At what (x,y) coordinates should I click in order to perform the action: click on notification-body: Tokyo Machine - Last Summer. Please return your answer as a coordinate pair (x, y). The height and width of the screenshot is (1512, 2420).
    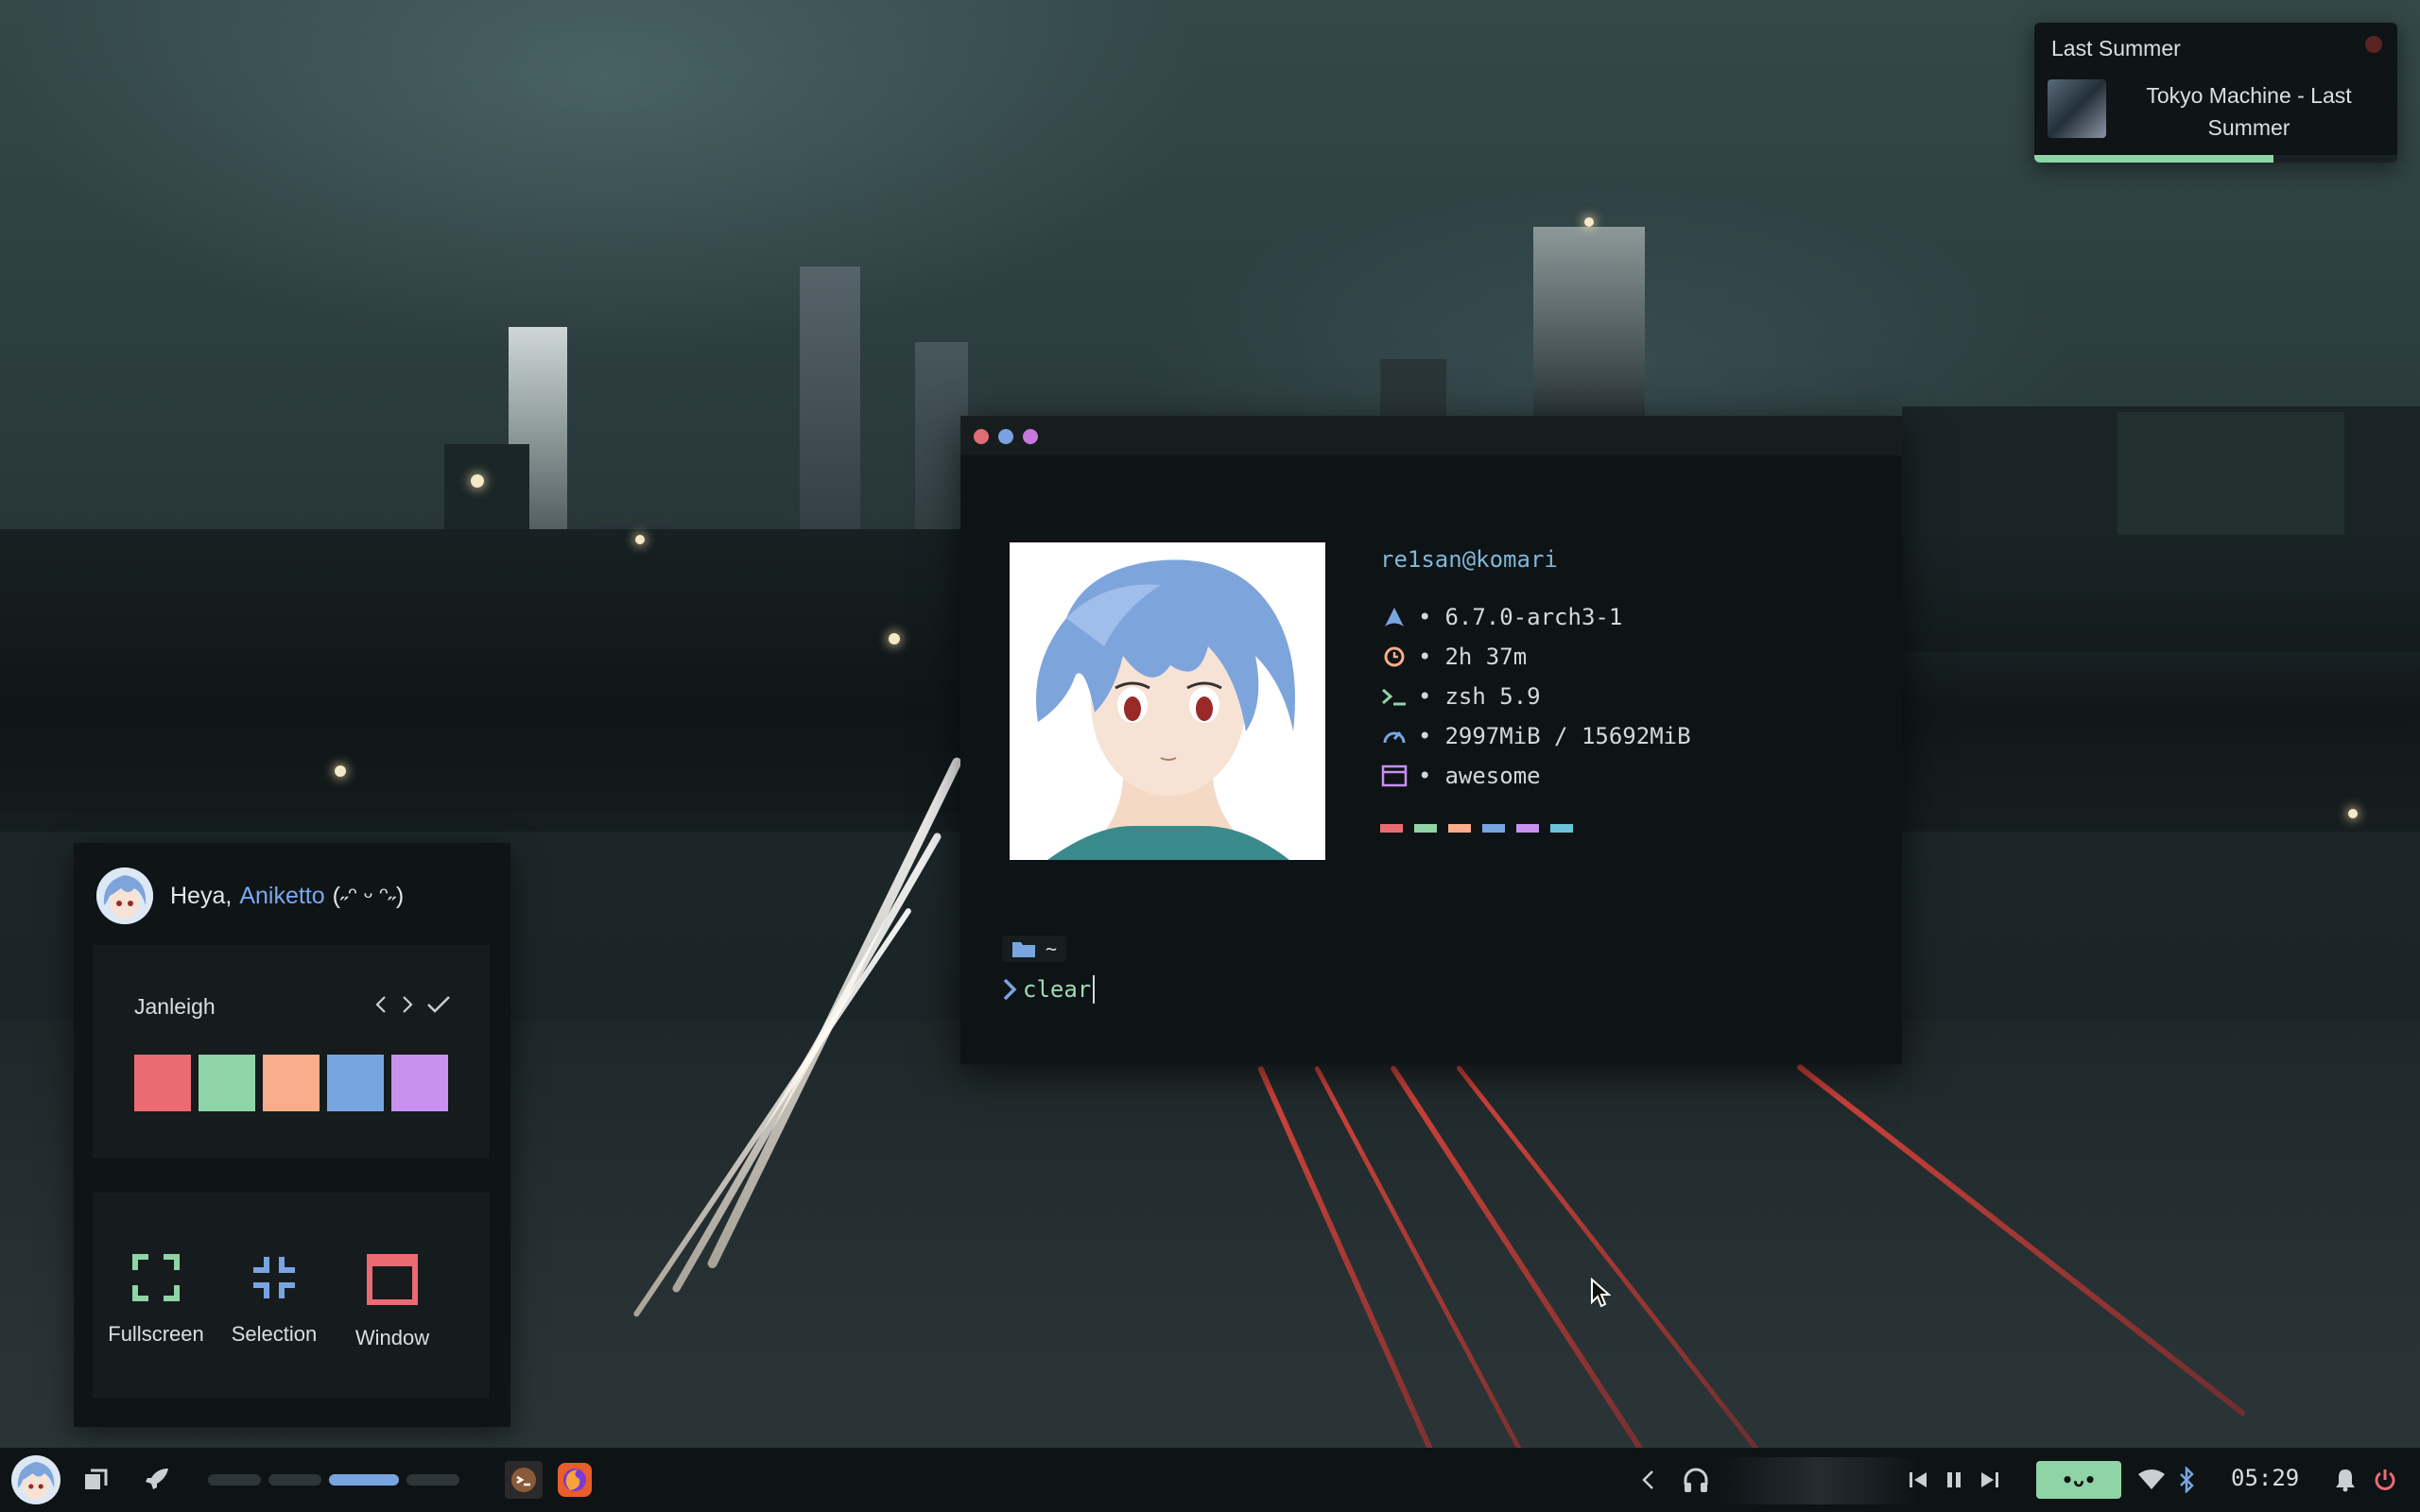
    Looking at the image, I should click on (2249, 111).